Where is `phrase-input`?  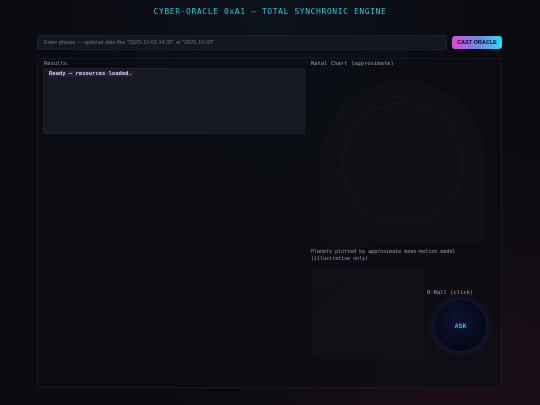 phrase-input is located at coordinates (242, 42).